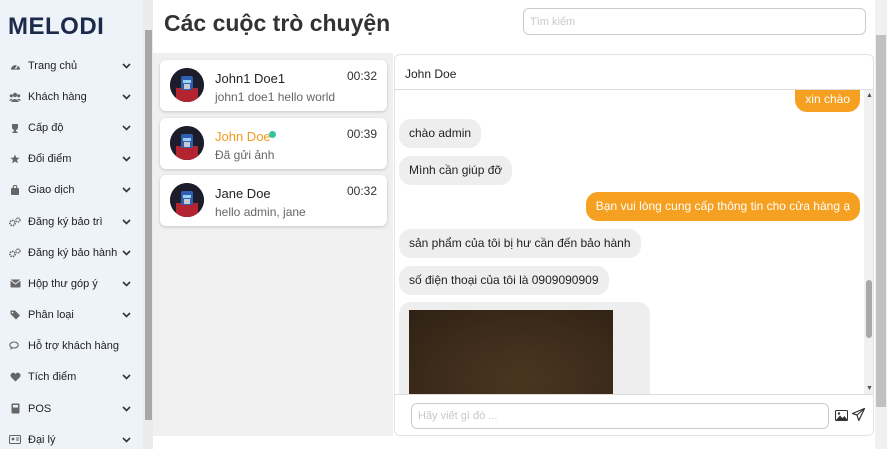 This screenshot has width=887, height=449. What do you see at coordinates (620, 416) in the screenshot?
I see `message-input` at bounding box center [620, 416].